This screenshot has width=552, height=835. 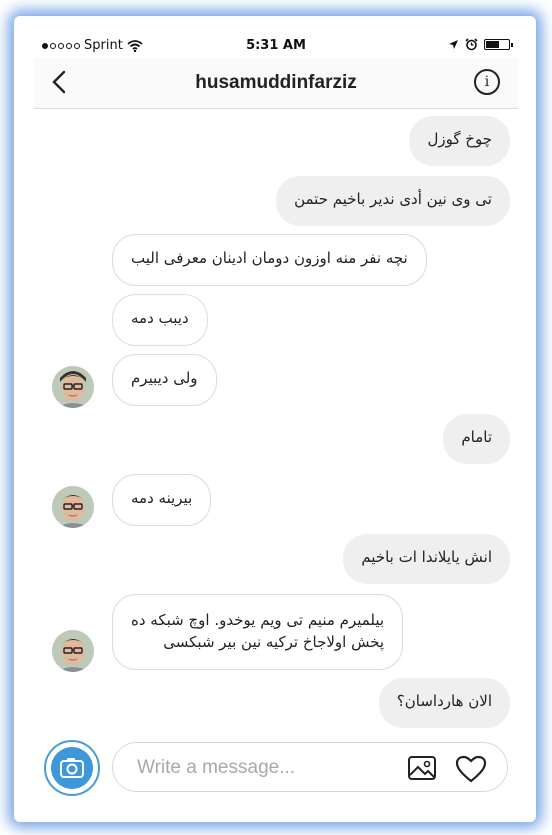 I want to click on camera-button-fill, so click(x=72, y=768).